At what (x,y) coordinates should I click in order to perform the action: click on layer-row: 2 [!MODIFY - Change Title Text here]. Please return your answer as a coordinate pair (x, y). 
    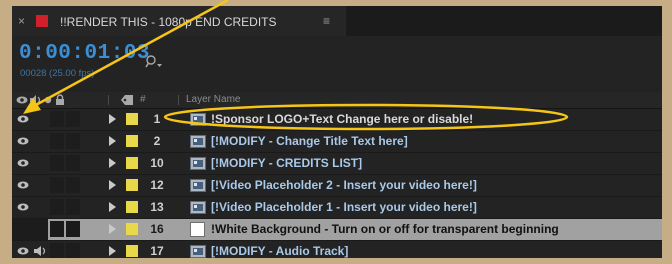
    Looking at the image, I should click on (337, 142).